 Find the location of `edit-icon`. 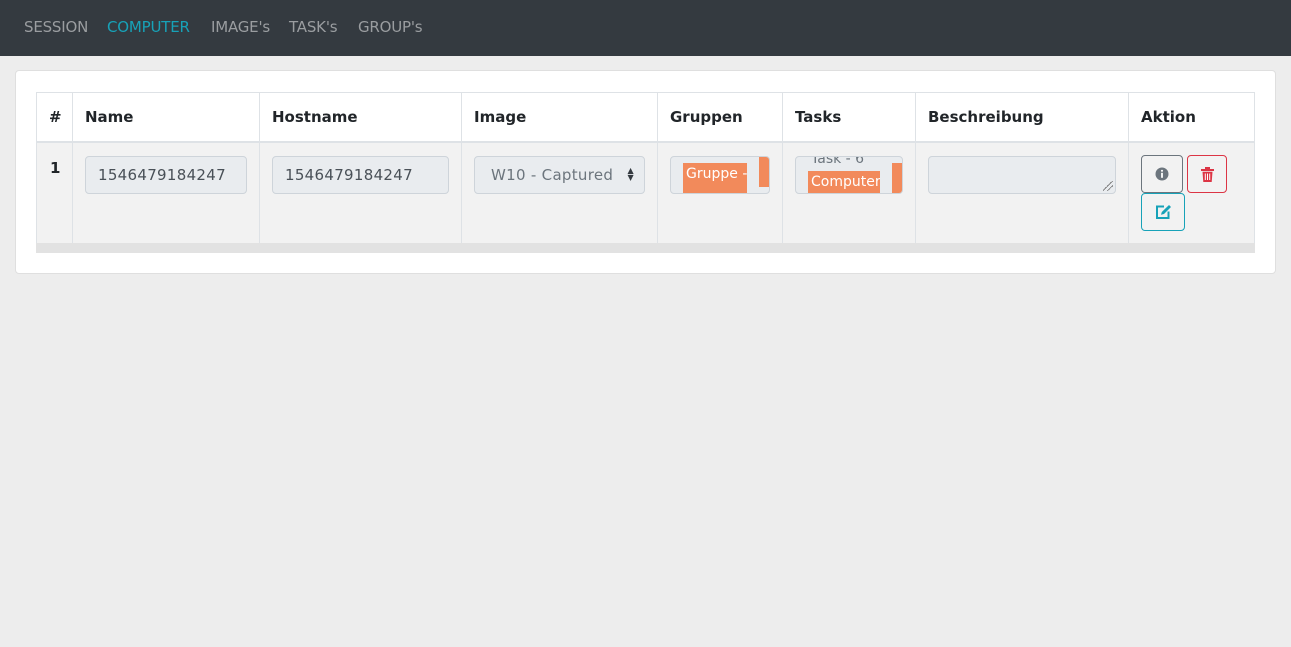

edit-icon is located at coordinates (1163, 212).